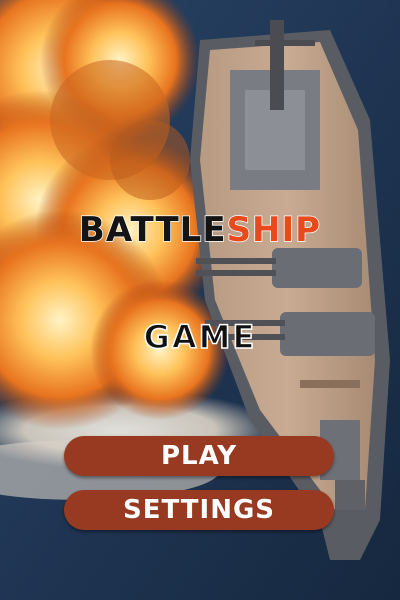  What do you see at coordinates (200, 337) in the screenshot?
I see `game-subtitle: GAME` at bounding box center [200, 337].